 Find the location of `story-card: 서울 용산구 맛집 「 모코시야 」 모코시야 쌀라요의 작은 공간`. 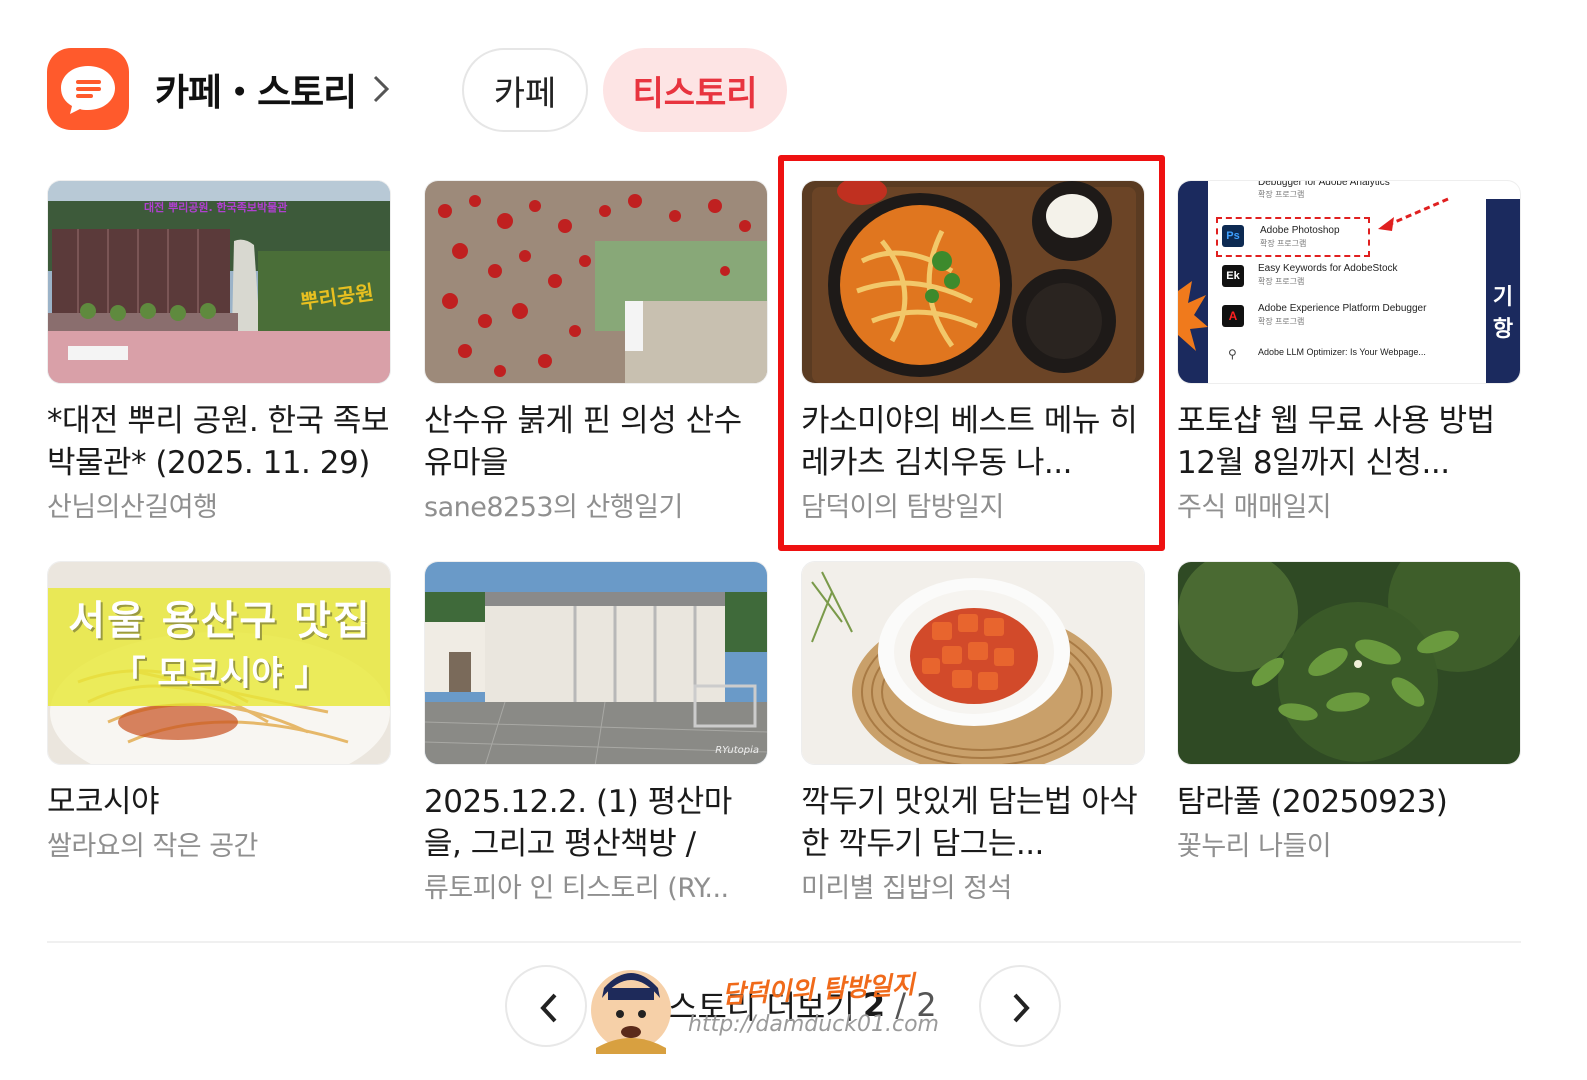

story-card: 서울 용산구 맛집 「 모코시야 」 모코시야 쌀라요의 작은 공간 is located at coordinates (219, 713).